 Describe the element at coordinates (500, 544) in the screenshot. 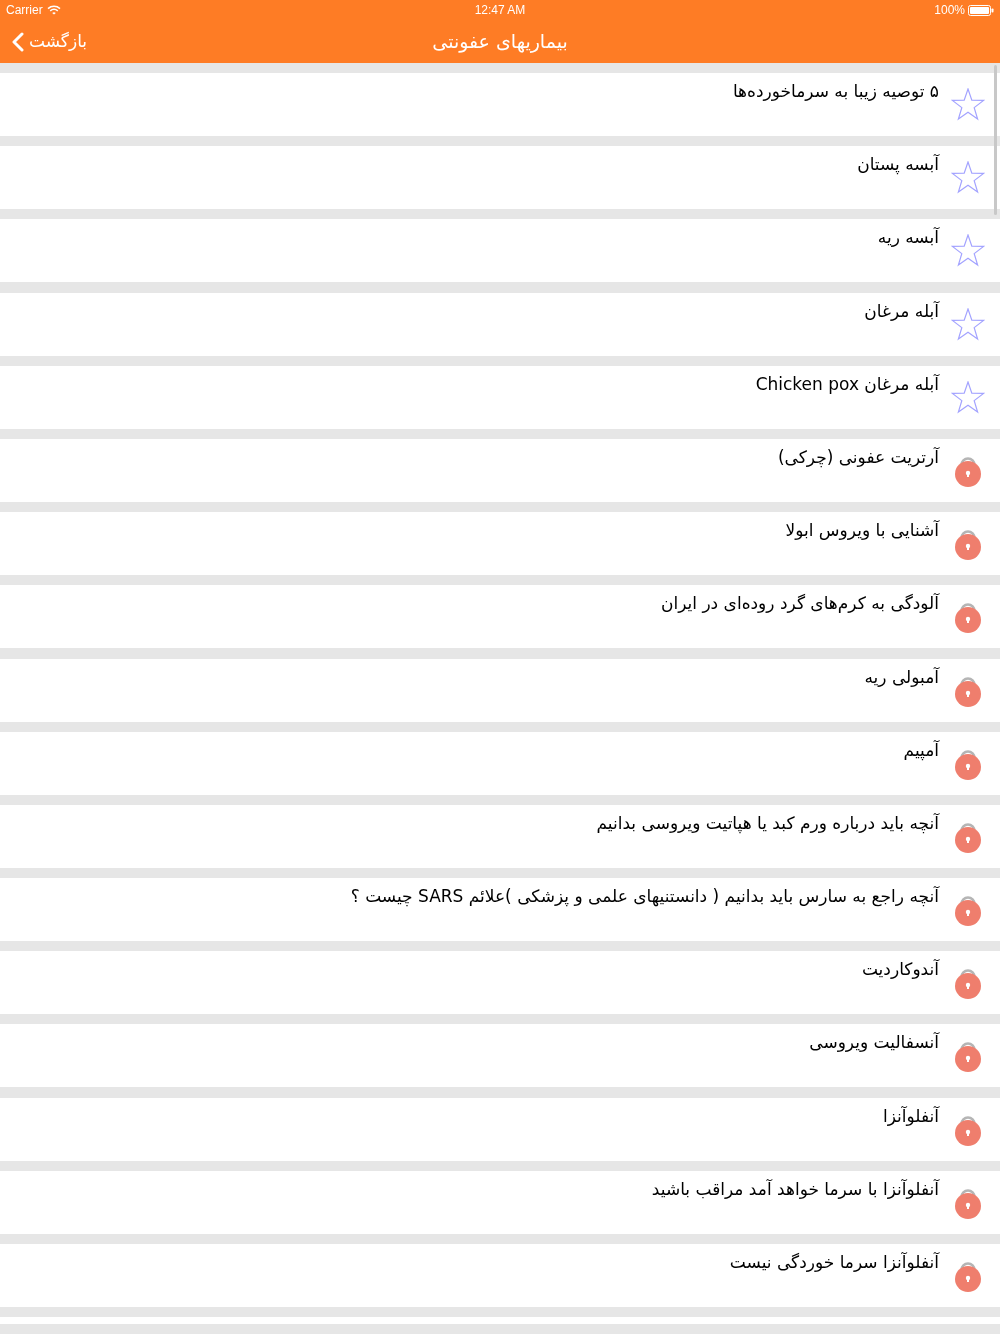

I see `list-row: آشنایی با ویروس ابولا` at that location.